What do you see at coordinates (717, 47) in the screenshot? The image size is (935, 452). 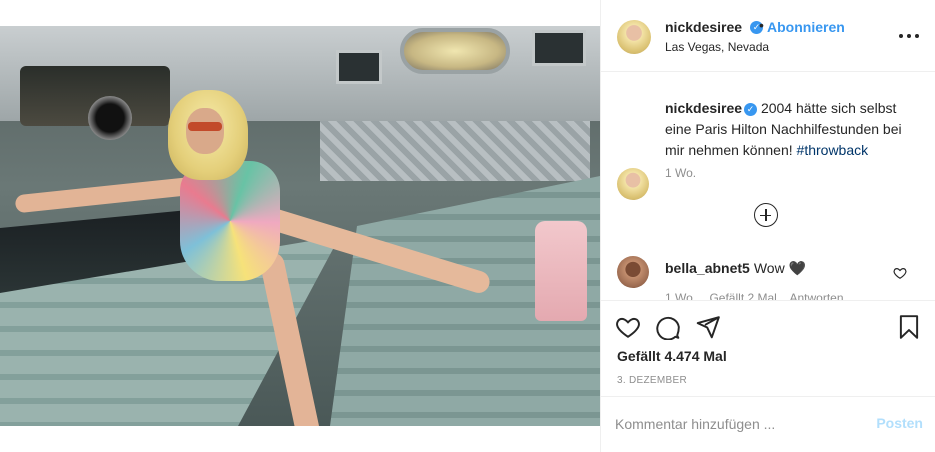 I see `location-link: Las Vegas, Nevada` at bounding box center [717, 47].